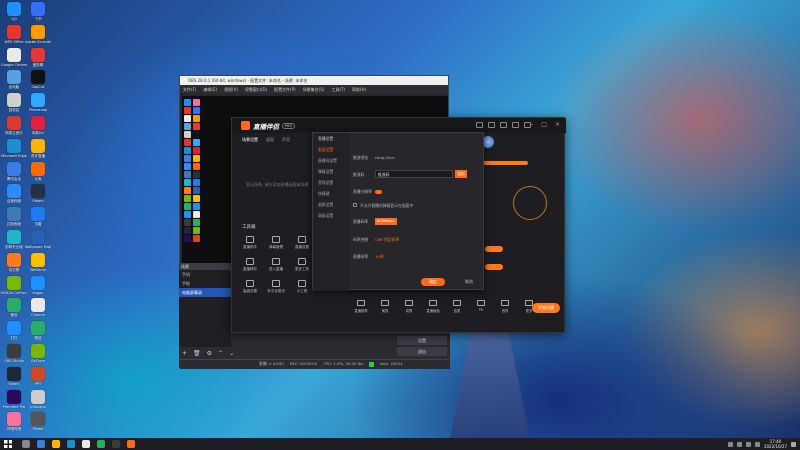 The height and width of the screenshot is (450, 800). Describe the element at coordinates (451, 282) in the screenshot. I see `dialog-footer: 确定 取消` at that location.